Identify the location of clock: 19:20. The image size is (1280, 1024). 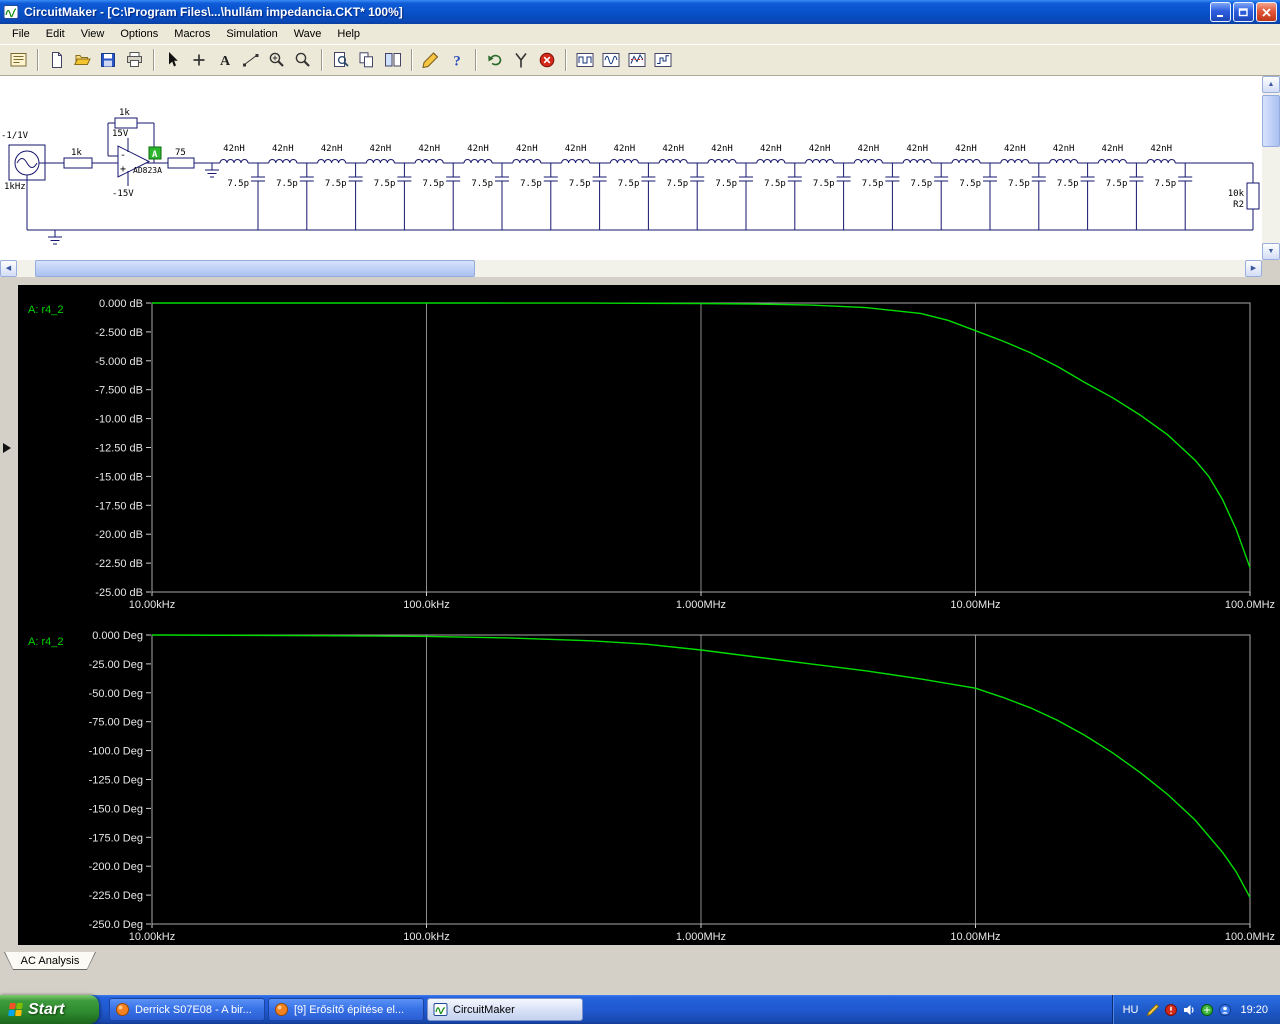
(1254, 1010).